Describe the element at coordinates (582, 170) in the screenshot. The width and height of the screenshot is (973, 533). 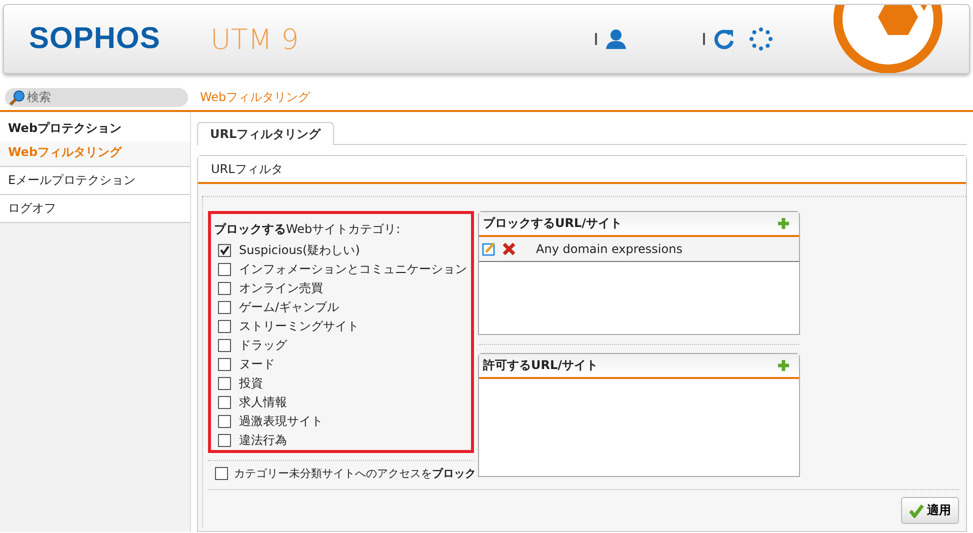
I see `panel-title: URLフィルタ` at that location.